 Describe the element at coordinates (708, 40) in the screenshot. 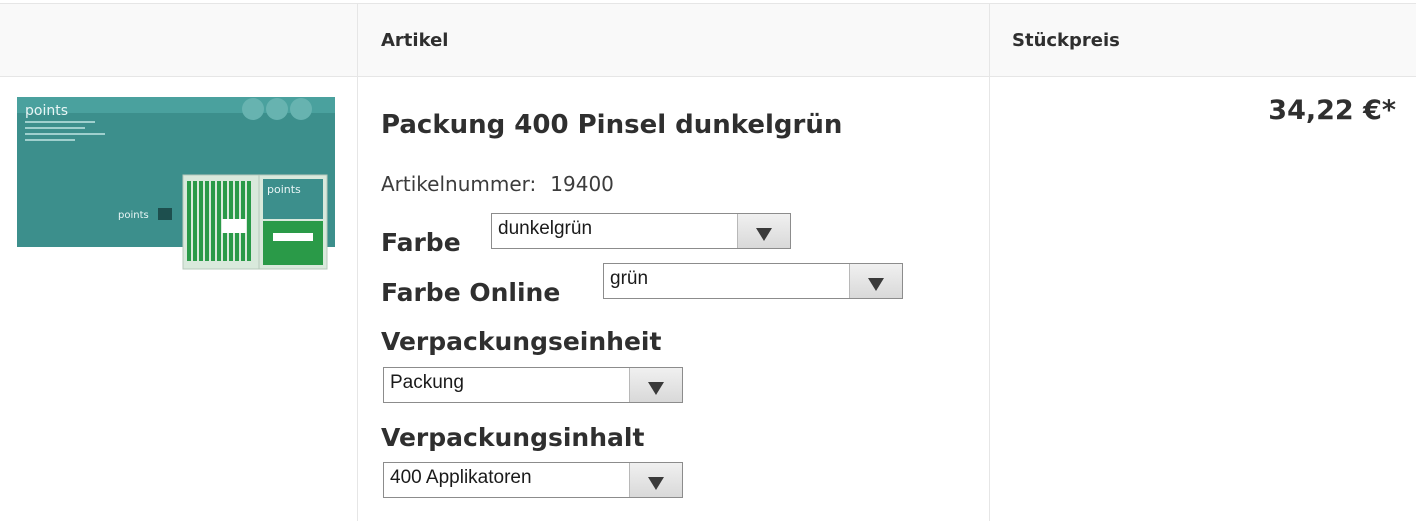

I see `table-header` at that location.